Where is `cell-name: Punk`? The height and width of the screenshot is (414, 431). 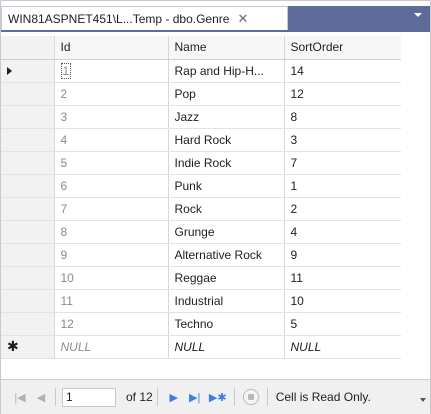
cell-name: Punk is located at coordinates (226, 186).